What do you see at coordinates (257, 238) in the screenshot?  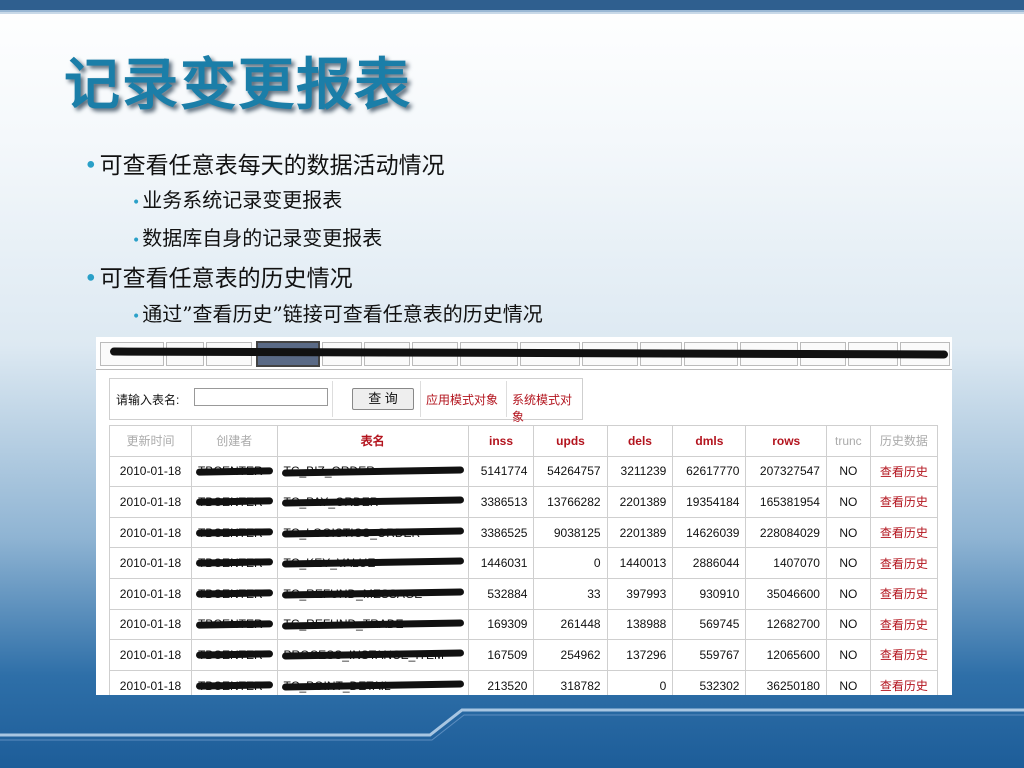 I see `bullet-level2-database: • 数据库自身的记录变更报表` at bounding box center [257, 238].